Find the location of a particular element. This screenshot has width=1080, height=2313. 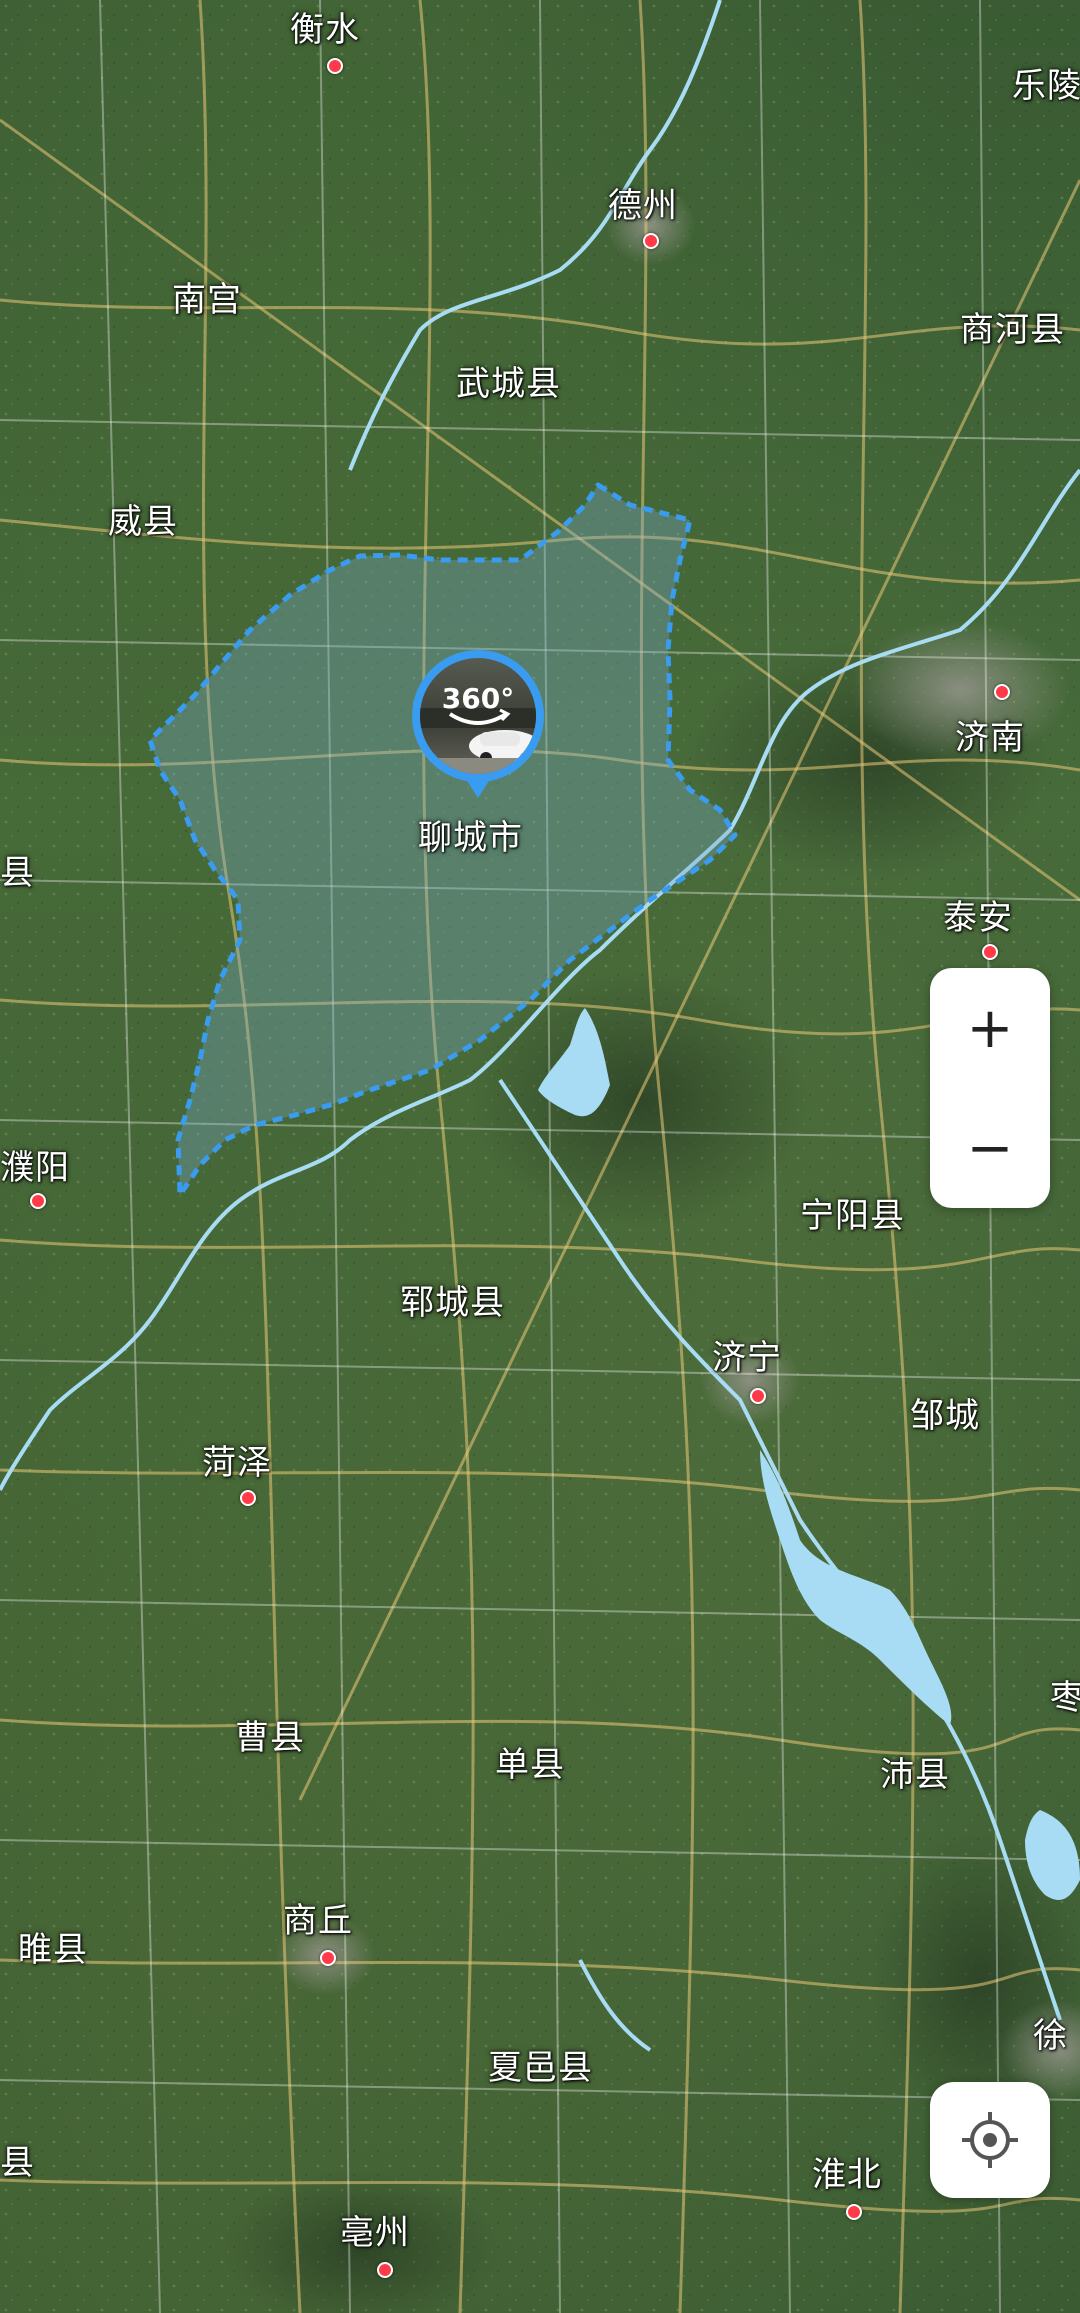

city-label-xian-left: 县 is located at coordinates (17, 869).